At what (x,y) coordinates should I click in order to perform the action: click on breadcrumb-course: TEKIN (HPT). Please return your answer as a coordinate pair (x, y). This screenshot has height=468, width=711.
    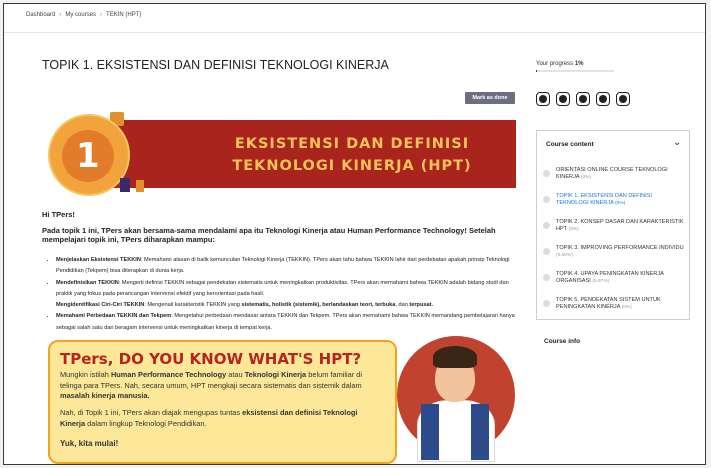
    Looking at the image, I should click on (123, 15).